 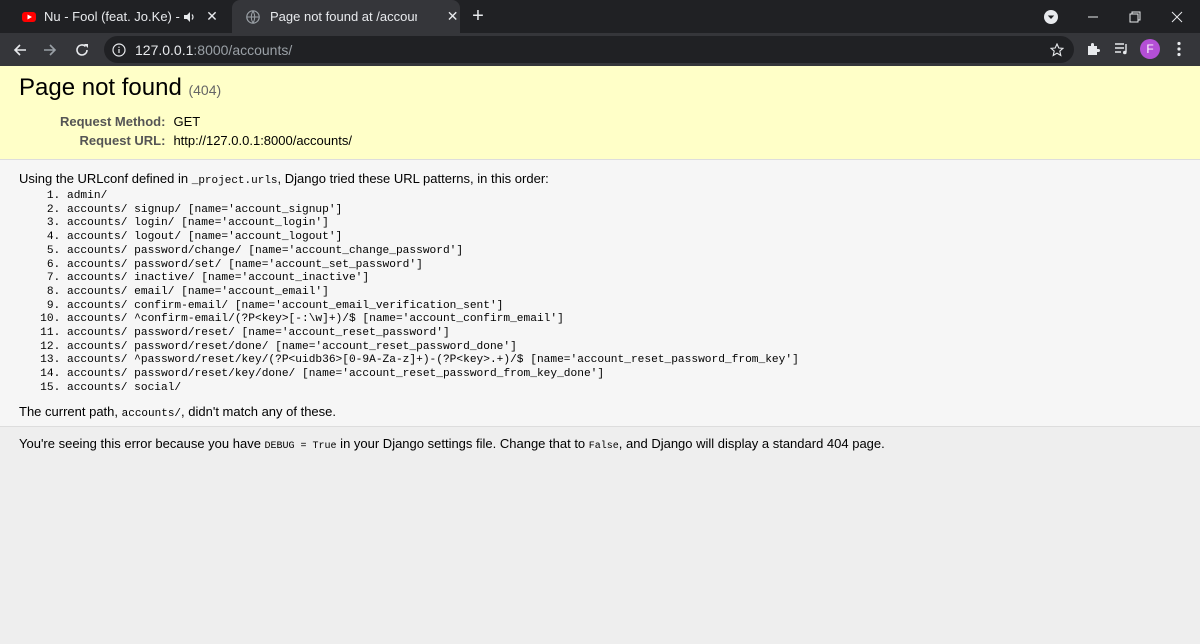 I want to click on close-window-button, so click(x=1177, y=16).